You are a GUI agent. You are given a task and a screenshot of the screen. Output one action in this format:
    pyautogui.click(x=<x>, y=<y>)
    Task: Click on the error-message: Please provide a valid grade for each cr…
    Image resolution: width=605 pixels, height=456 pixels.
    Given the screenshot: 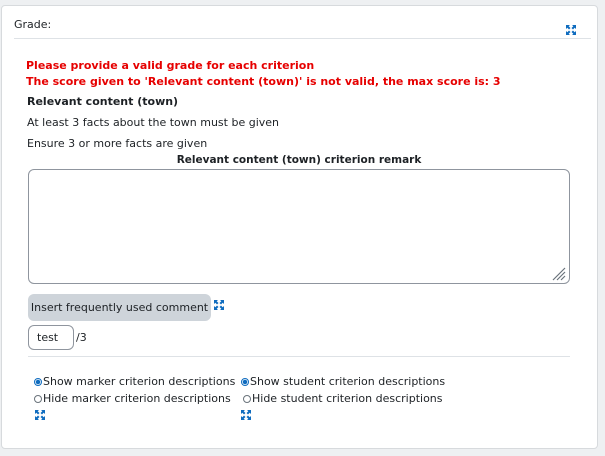 What is the action you would take?
    pyautogui.click(x=170, y=65)
    